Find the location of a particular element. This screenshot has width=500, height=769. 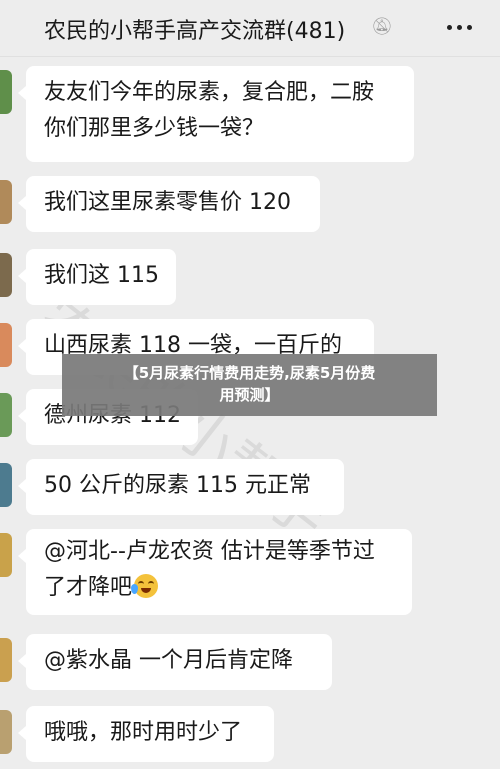

message-bubble: 我们这里尿素零售价 120 is located at coordinates (169, 204).